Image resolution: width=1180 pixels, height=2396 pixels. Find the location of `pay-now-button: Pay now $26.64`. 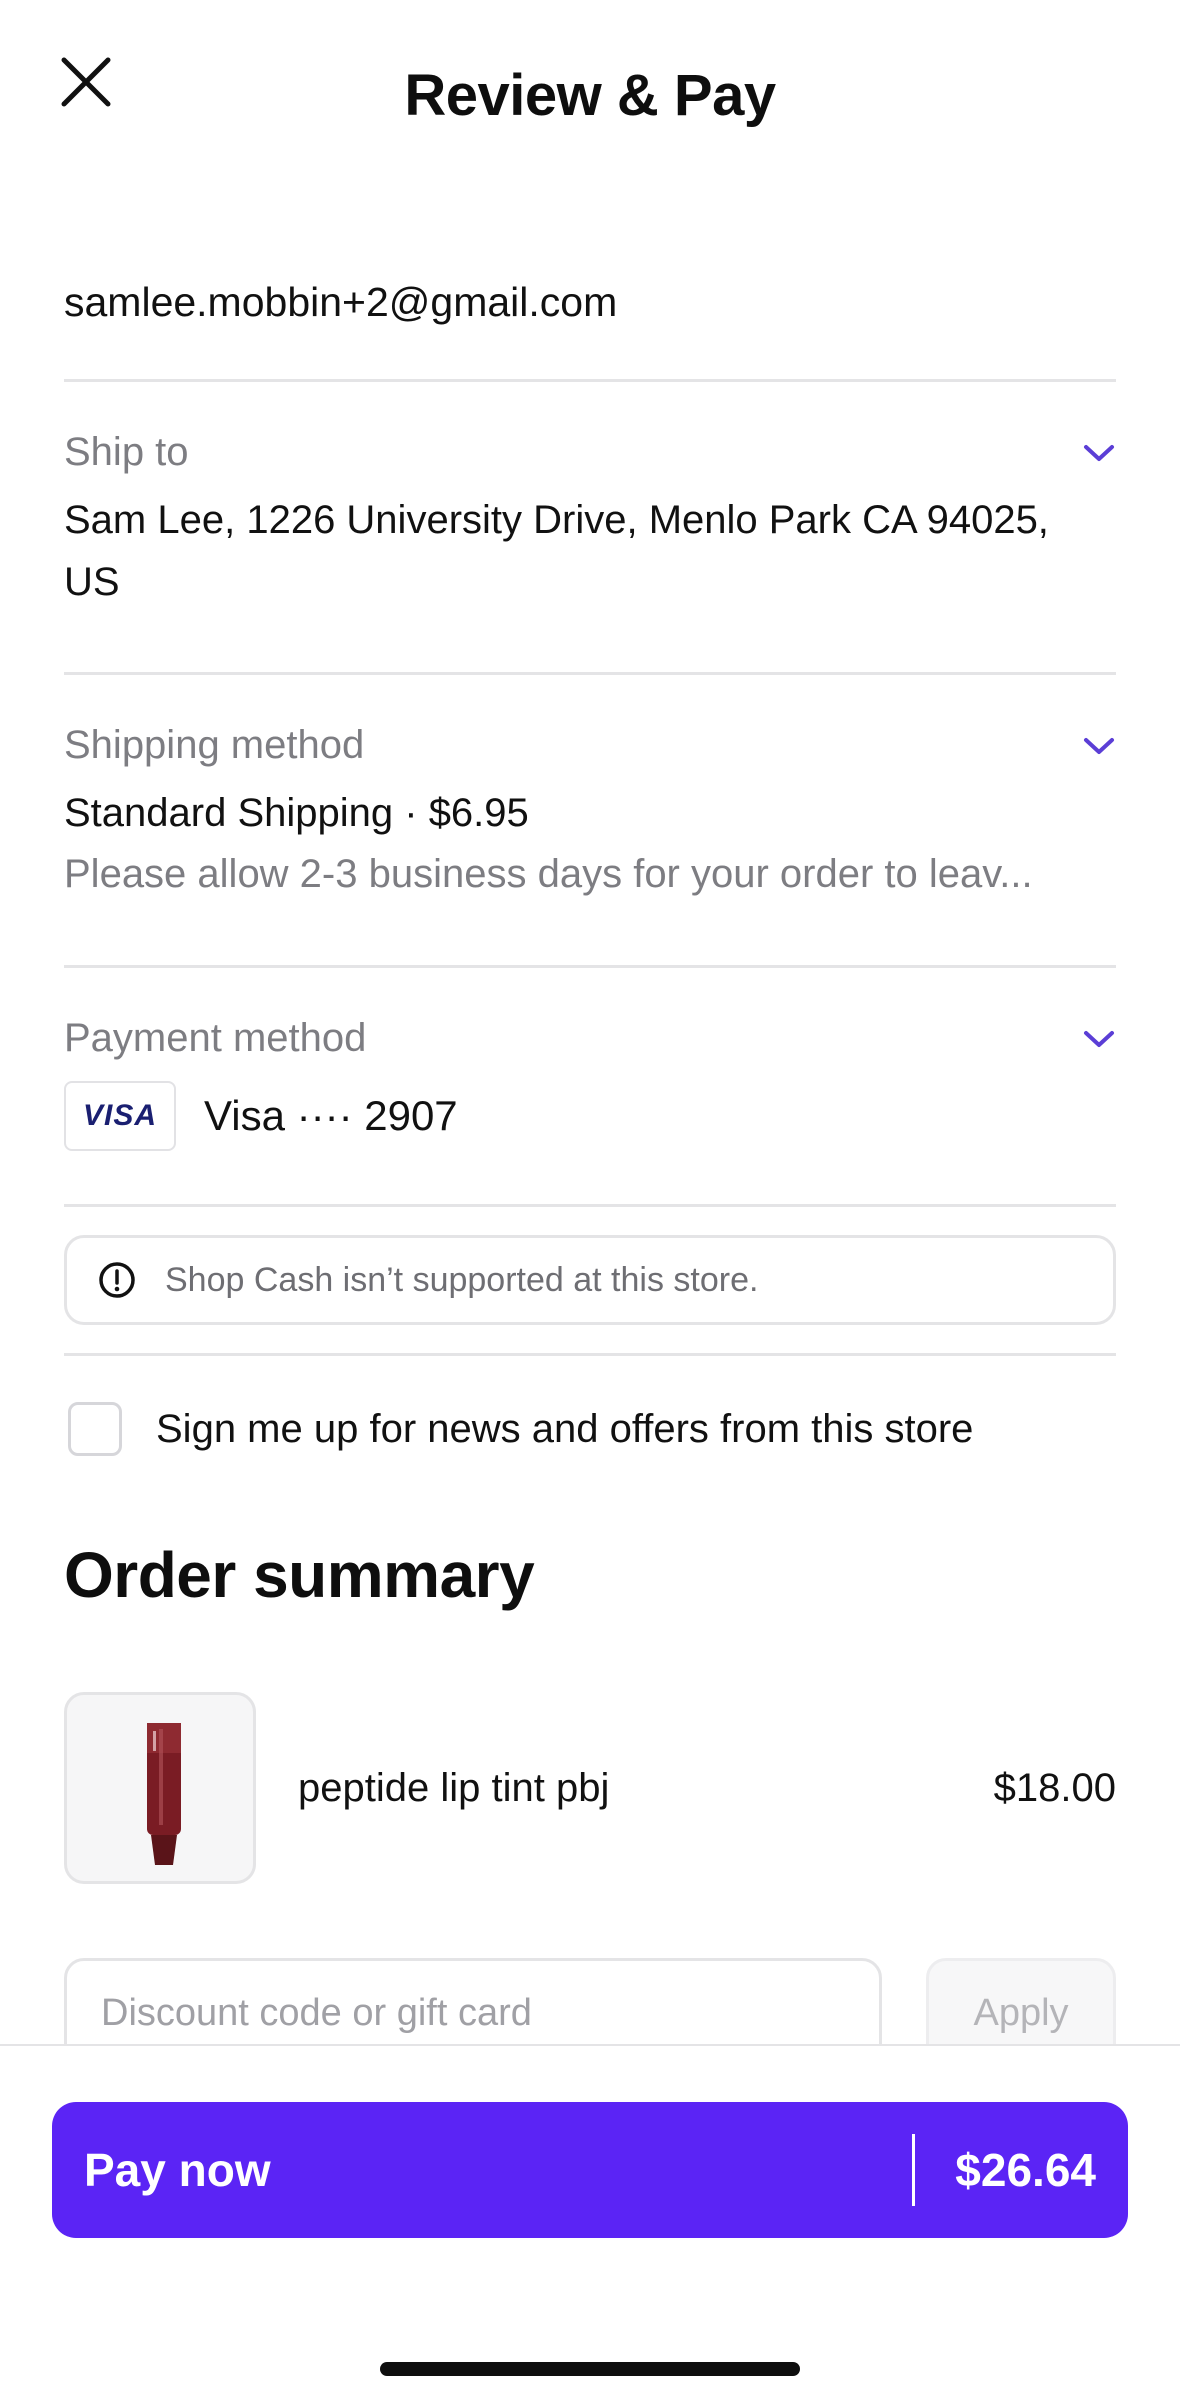

pay-now-button: Pay now $26.64 is located at coordinates (590, 2170).